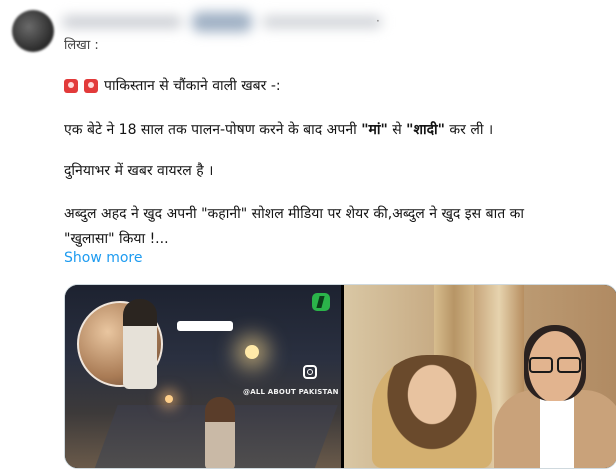 The image size is (616, 469). Describe the element at coordinates (374, 130) in the screenshot. I see `text-segment-bold: "मां"` at that location.